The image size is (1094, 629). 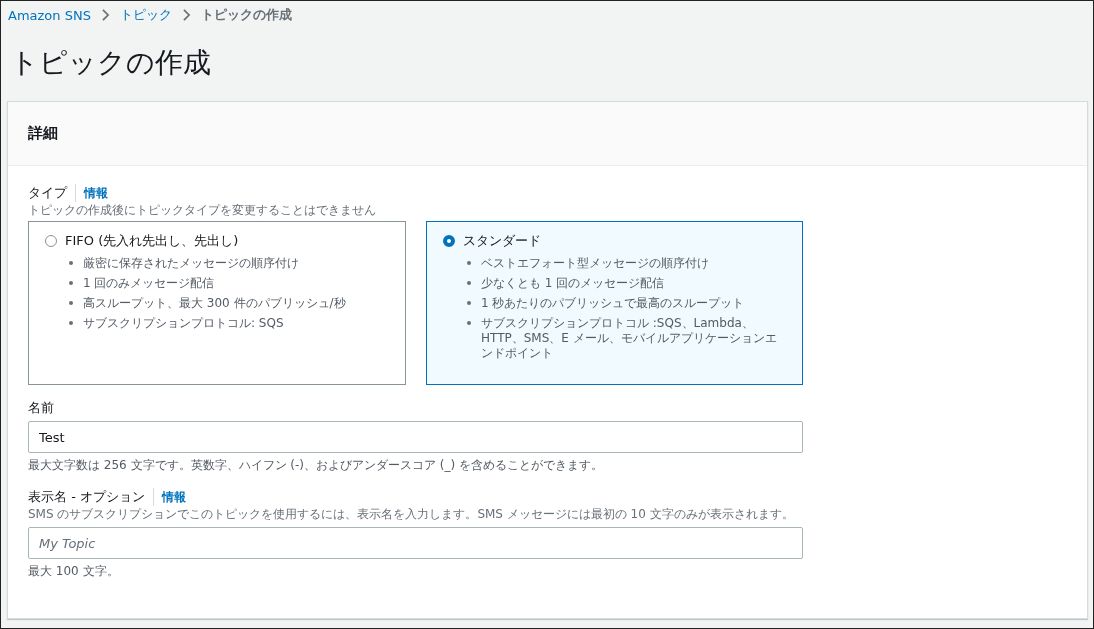 I want to click on display-name-input: My Topic, so click(x=415, y=543).